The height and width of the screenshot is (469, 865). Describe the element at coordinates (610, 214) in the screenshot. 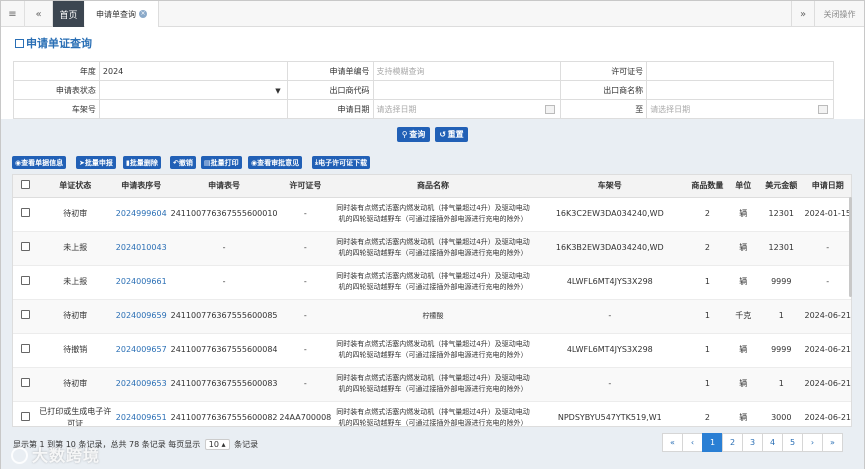

I see `vin-cell: 16K3C2EW3DA034240,WD` at that location.